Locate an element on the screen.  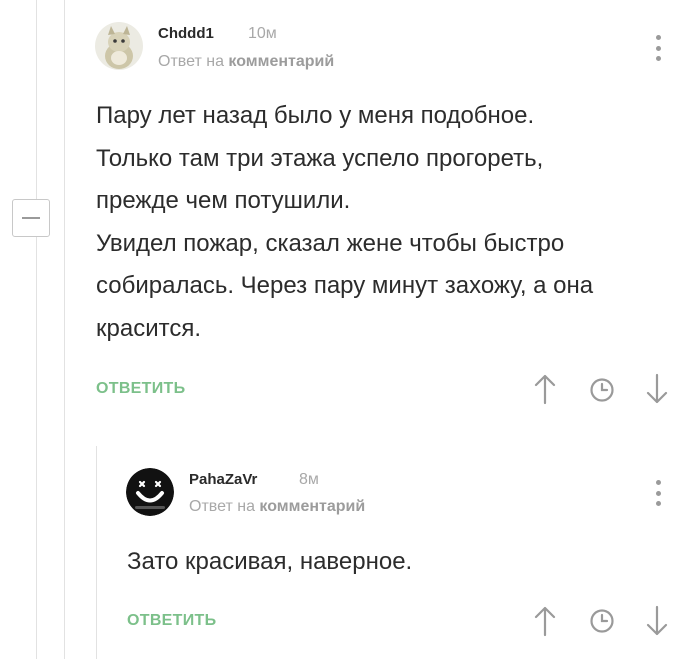
comment-line: прежде чем потушили. is located at coordinates (223, 200).